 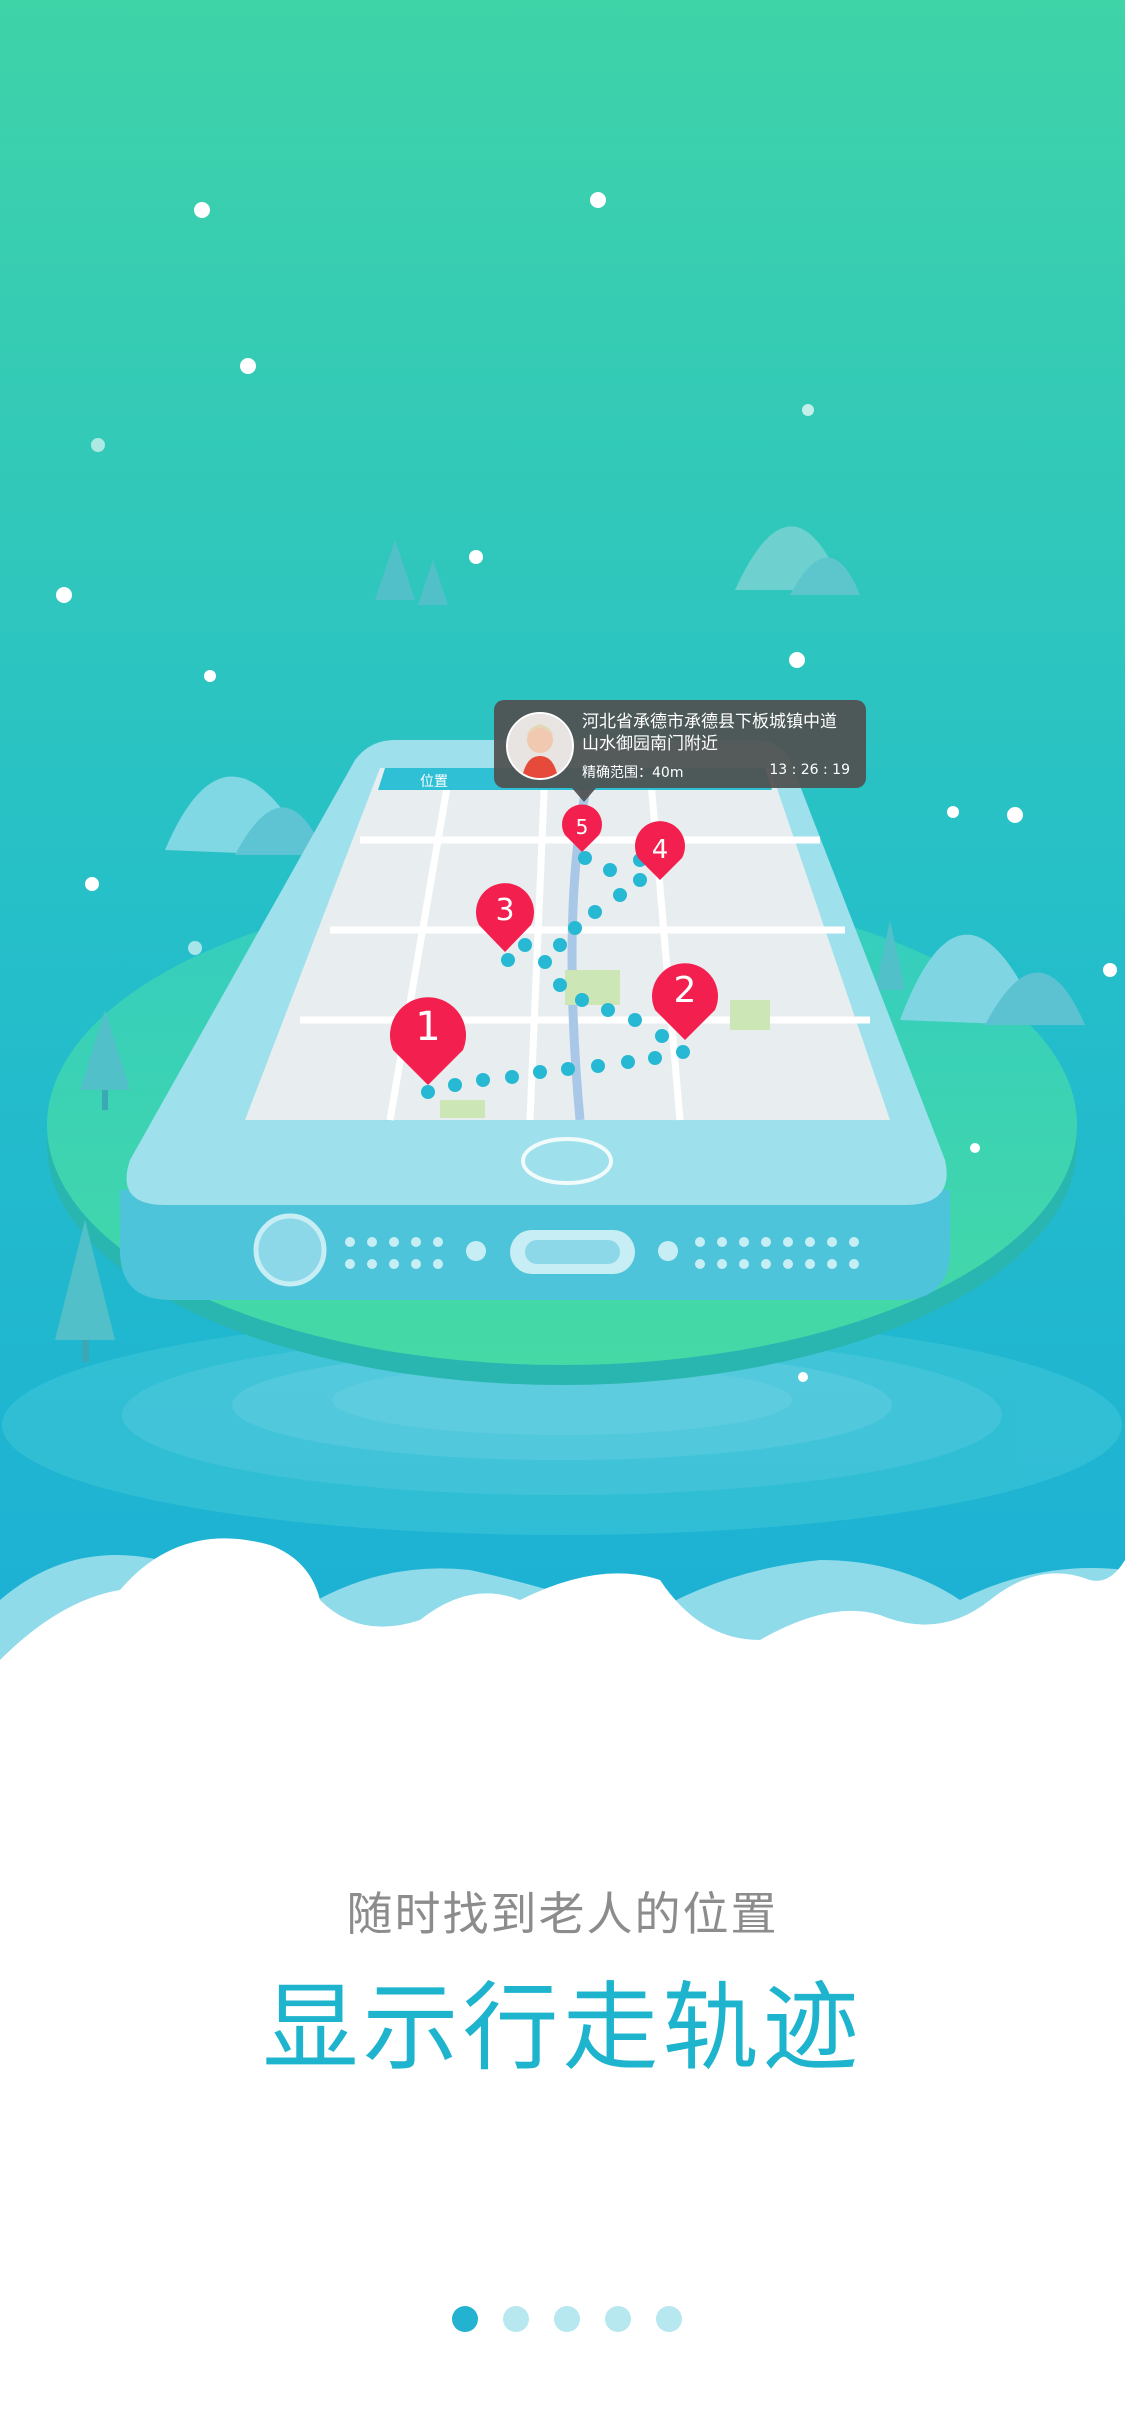 What do you see at coordinates (685, 990) in the screenshot?
I see `pin-label: 2` at bounding box center [685, 990].